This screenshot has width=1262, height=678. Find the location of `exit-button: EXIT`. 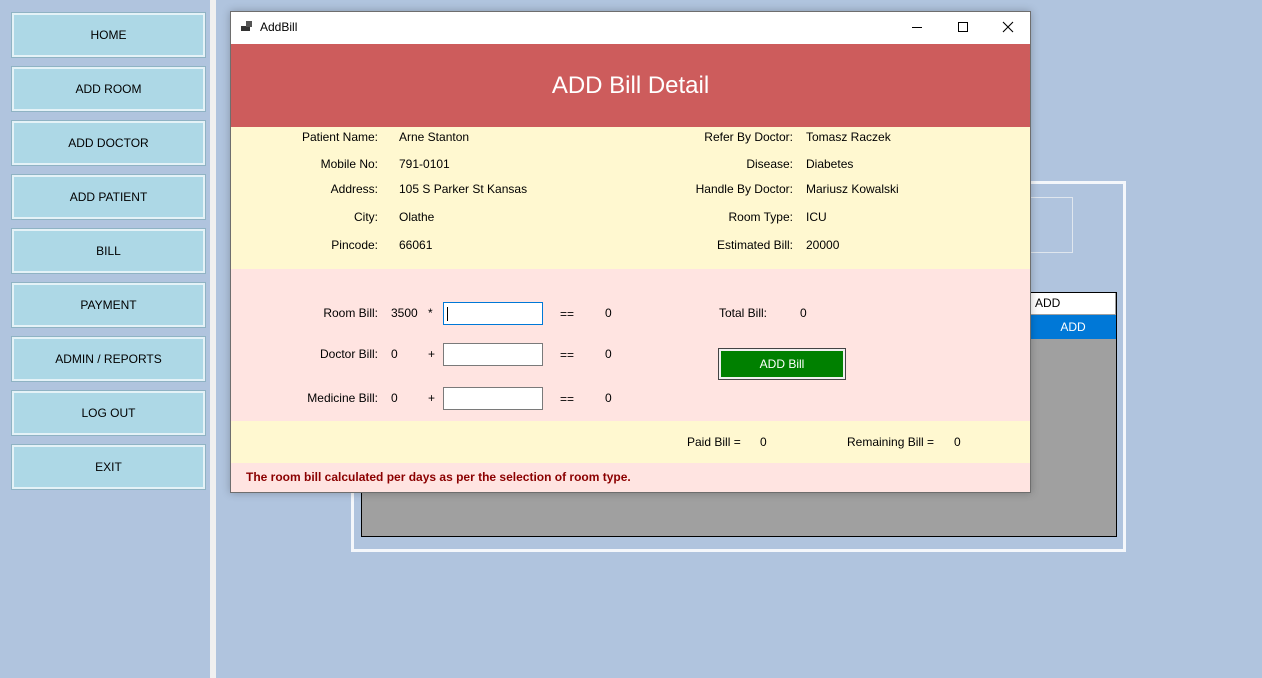

exit-button: EXIT is located at coordinates (108, 467).